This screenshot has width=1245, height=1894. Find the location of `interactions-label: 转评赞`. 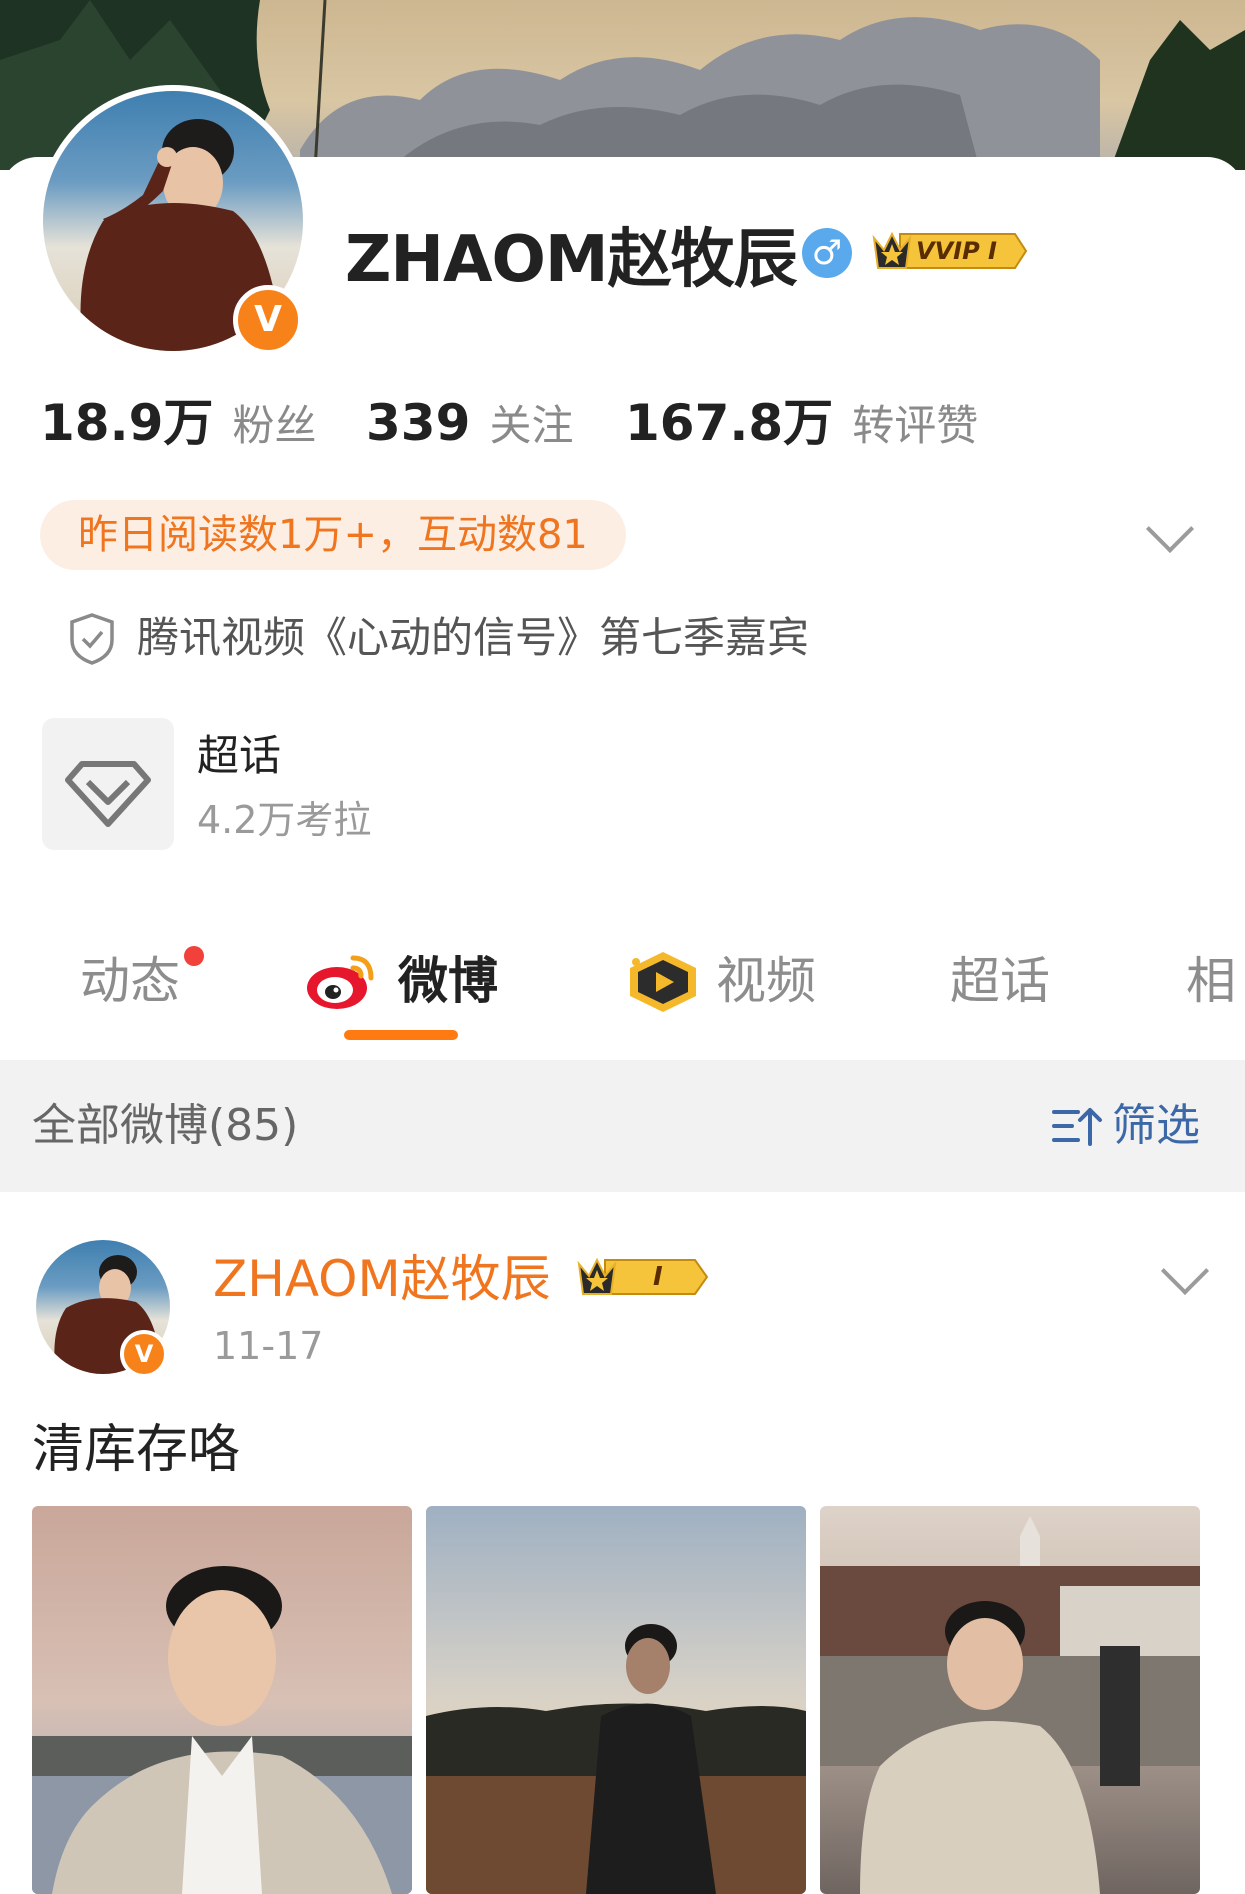

interactions-label: 转评赞 is located at coordinates (915, 425).